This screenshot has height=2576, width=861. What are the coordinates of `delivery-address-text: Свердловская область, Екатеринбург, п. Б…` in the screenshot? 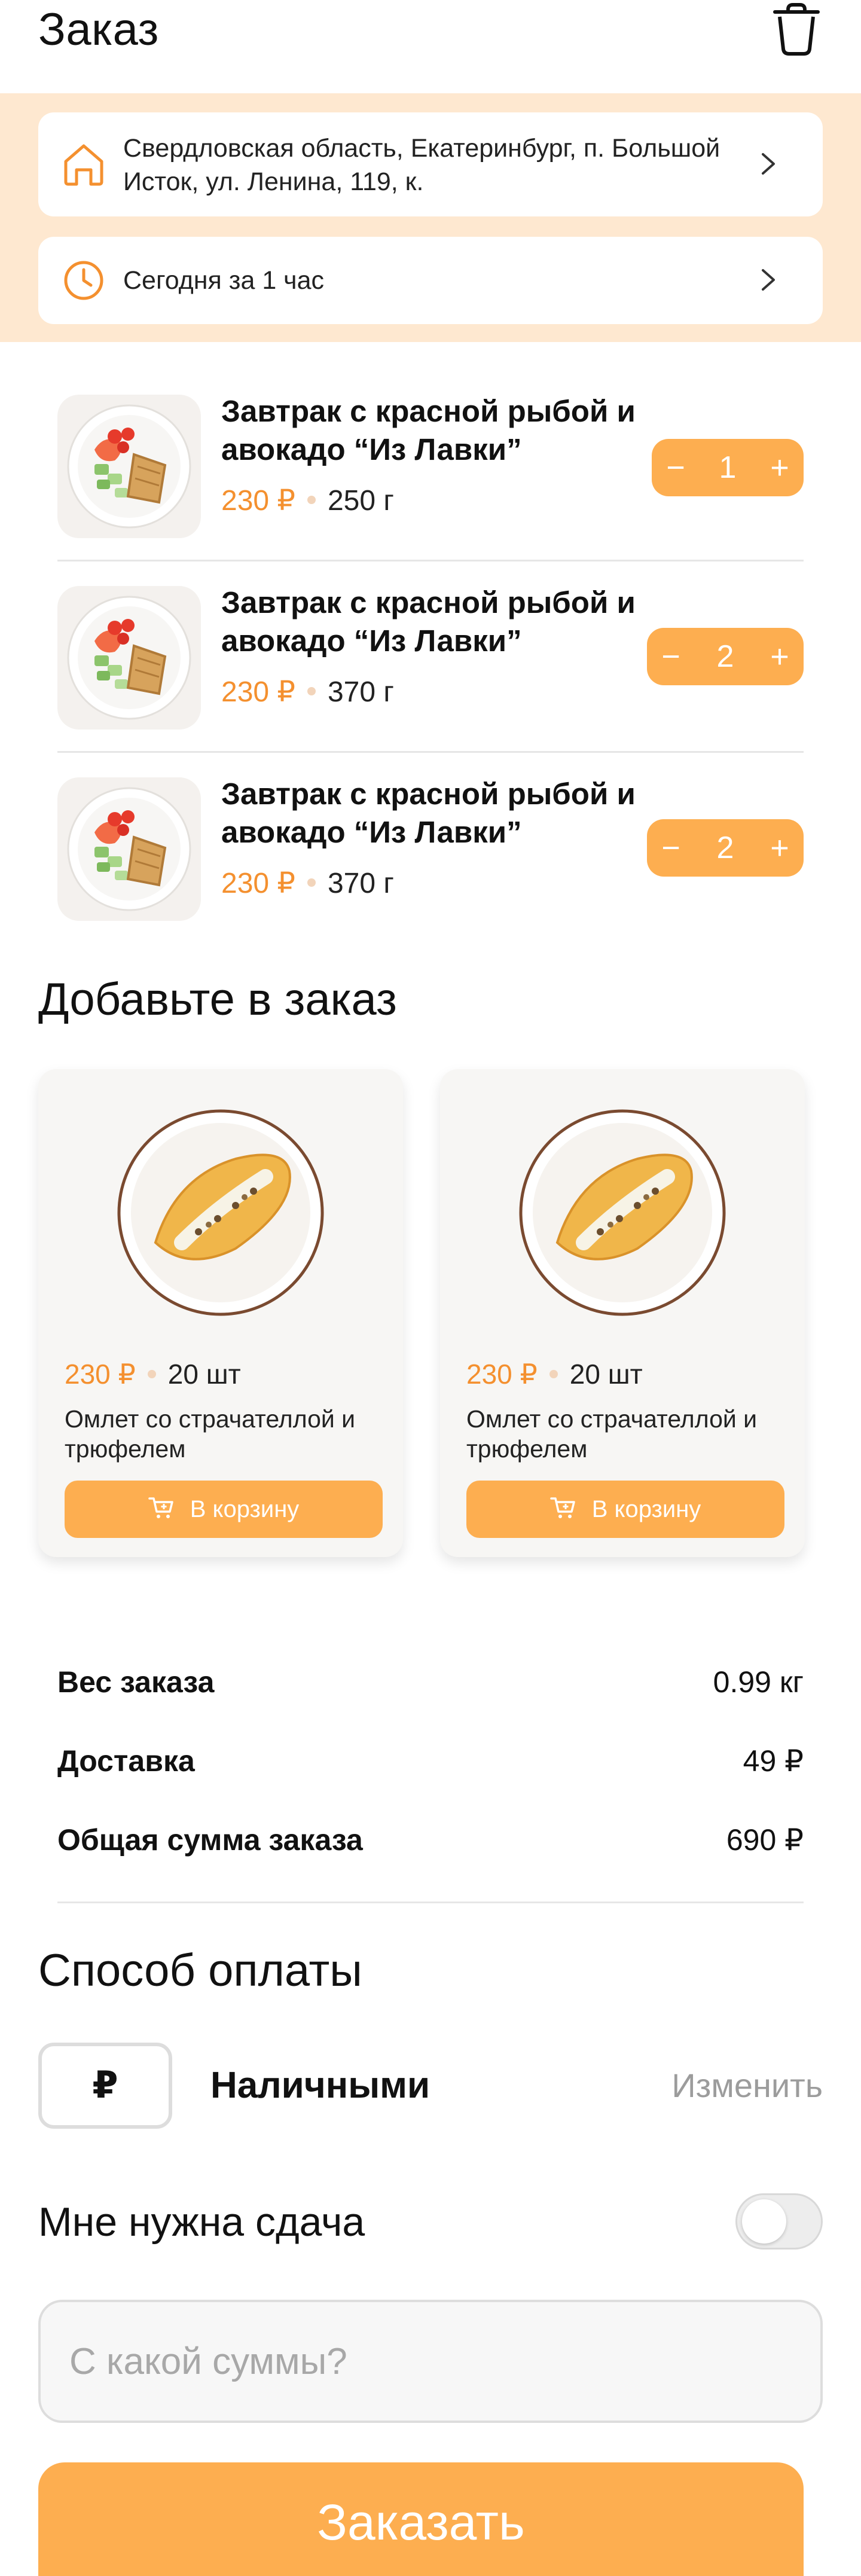 It's located at (421, 165).